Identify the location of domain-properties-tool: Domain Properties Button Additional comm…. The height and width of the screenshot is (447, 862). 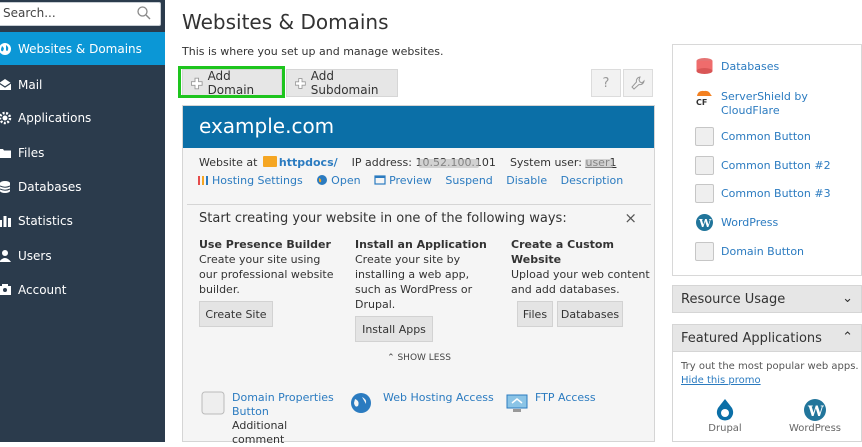
(271, 419).